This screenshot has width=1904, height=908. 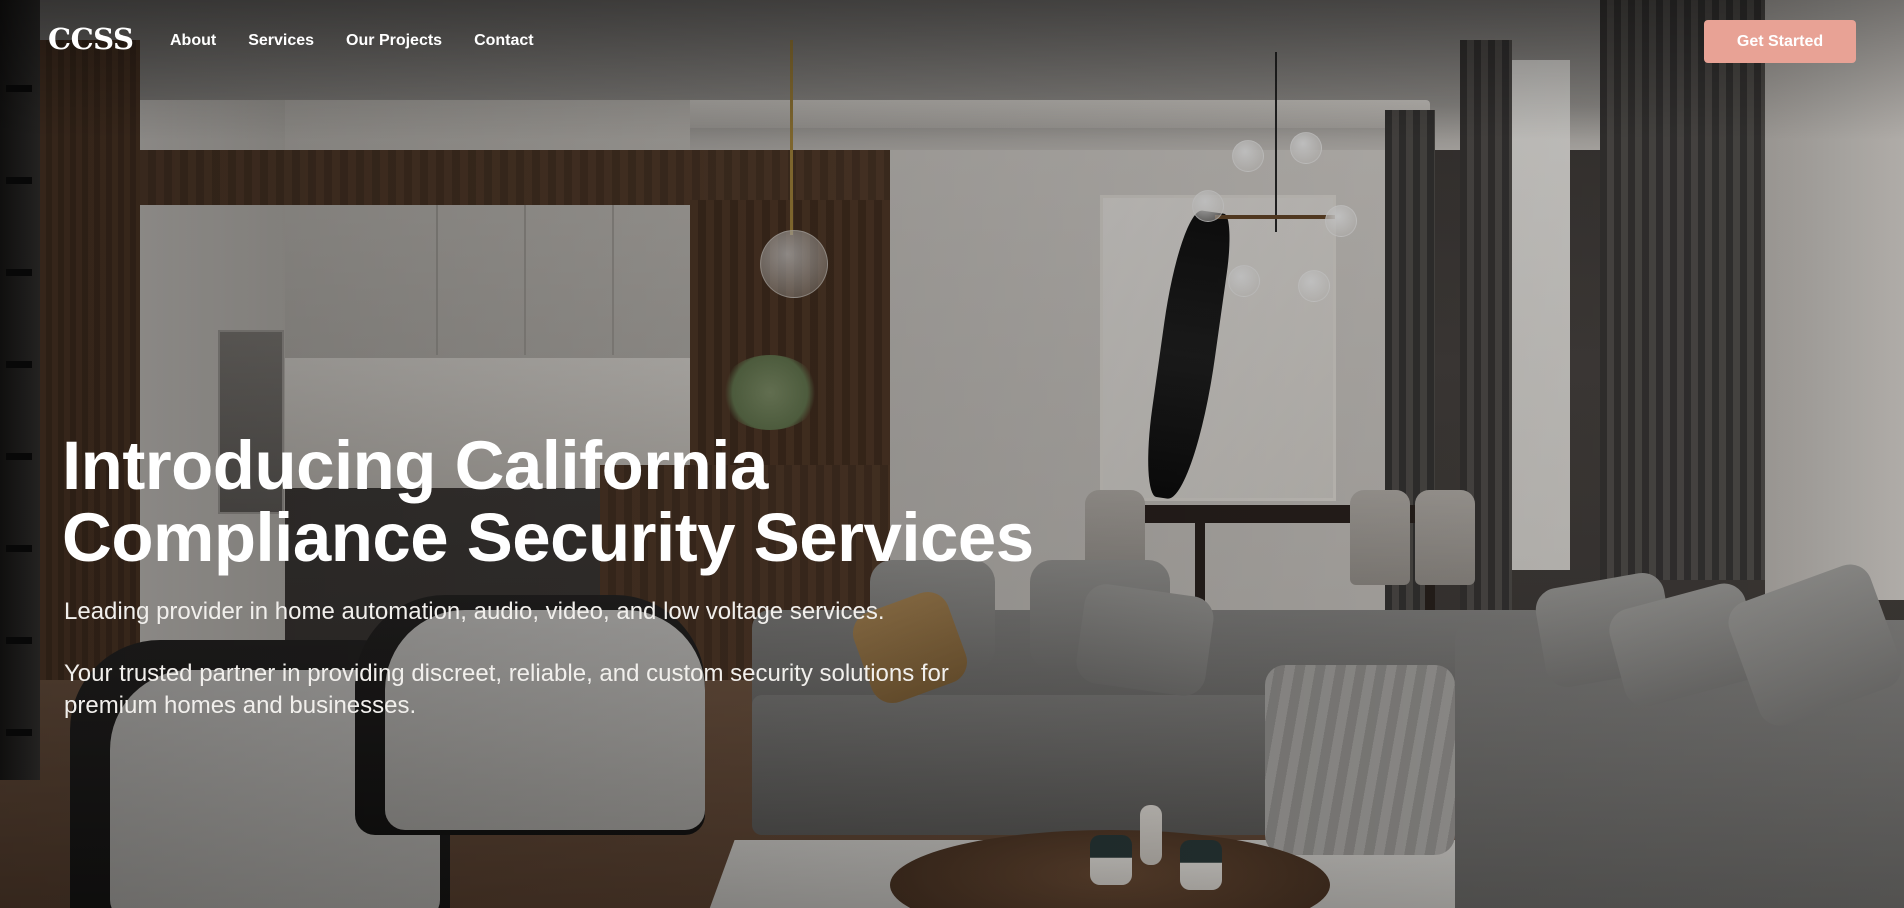 I want to click on nav-link-about: About, so click(x=193, y=41).